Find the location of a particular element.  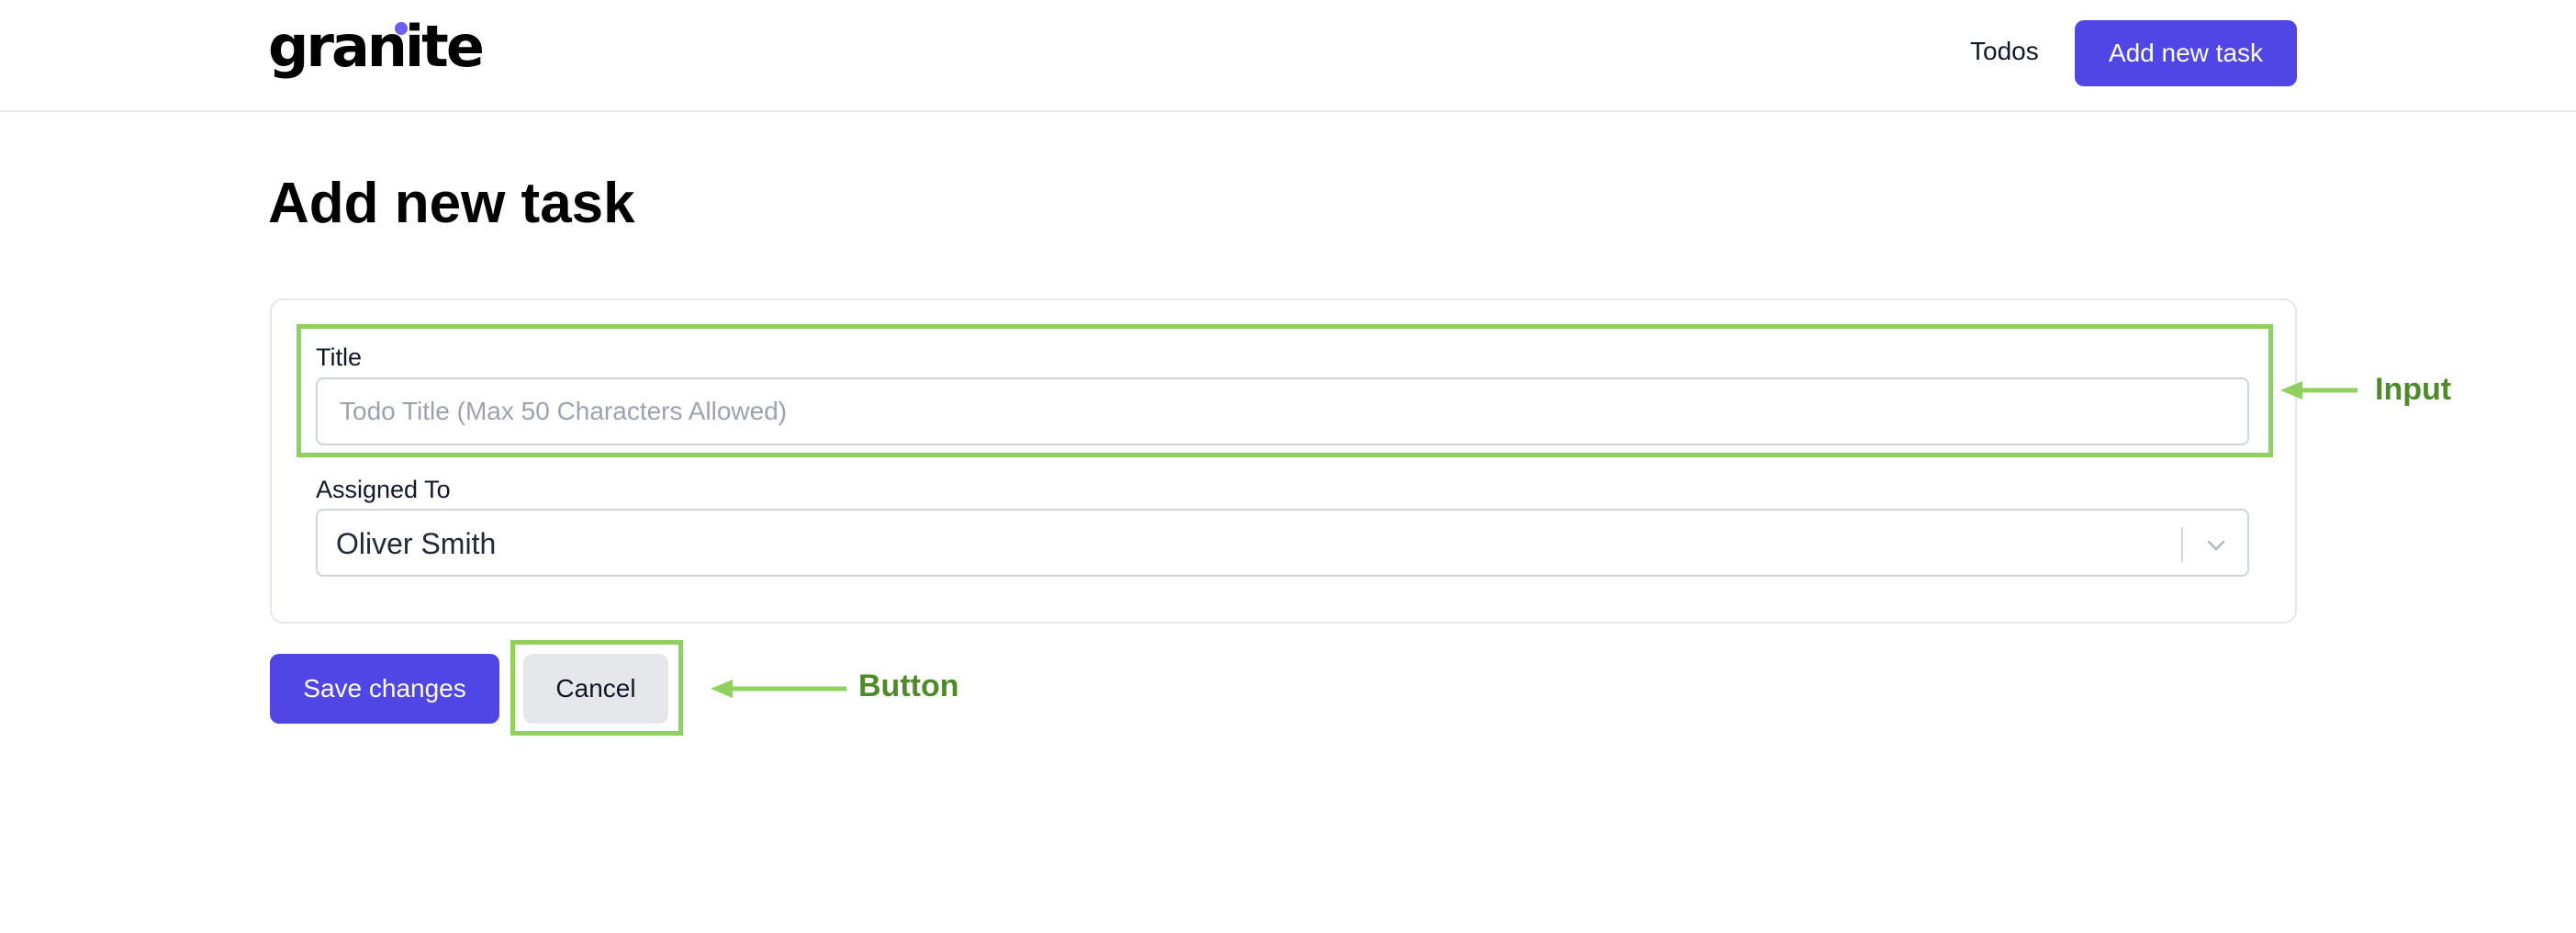

assigned-to-value: Oliver Smith is located at coordinates (416, 543).